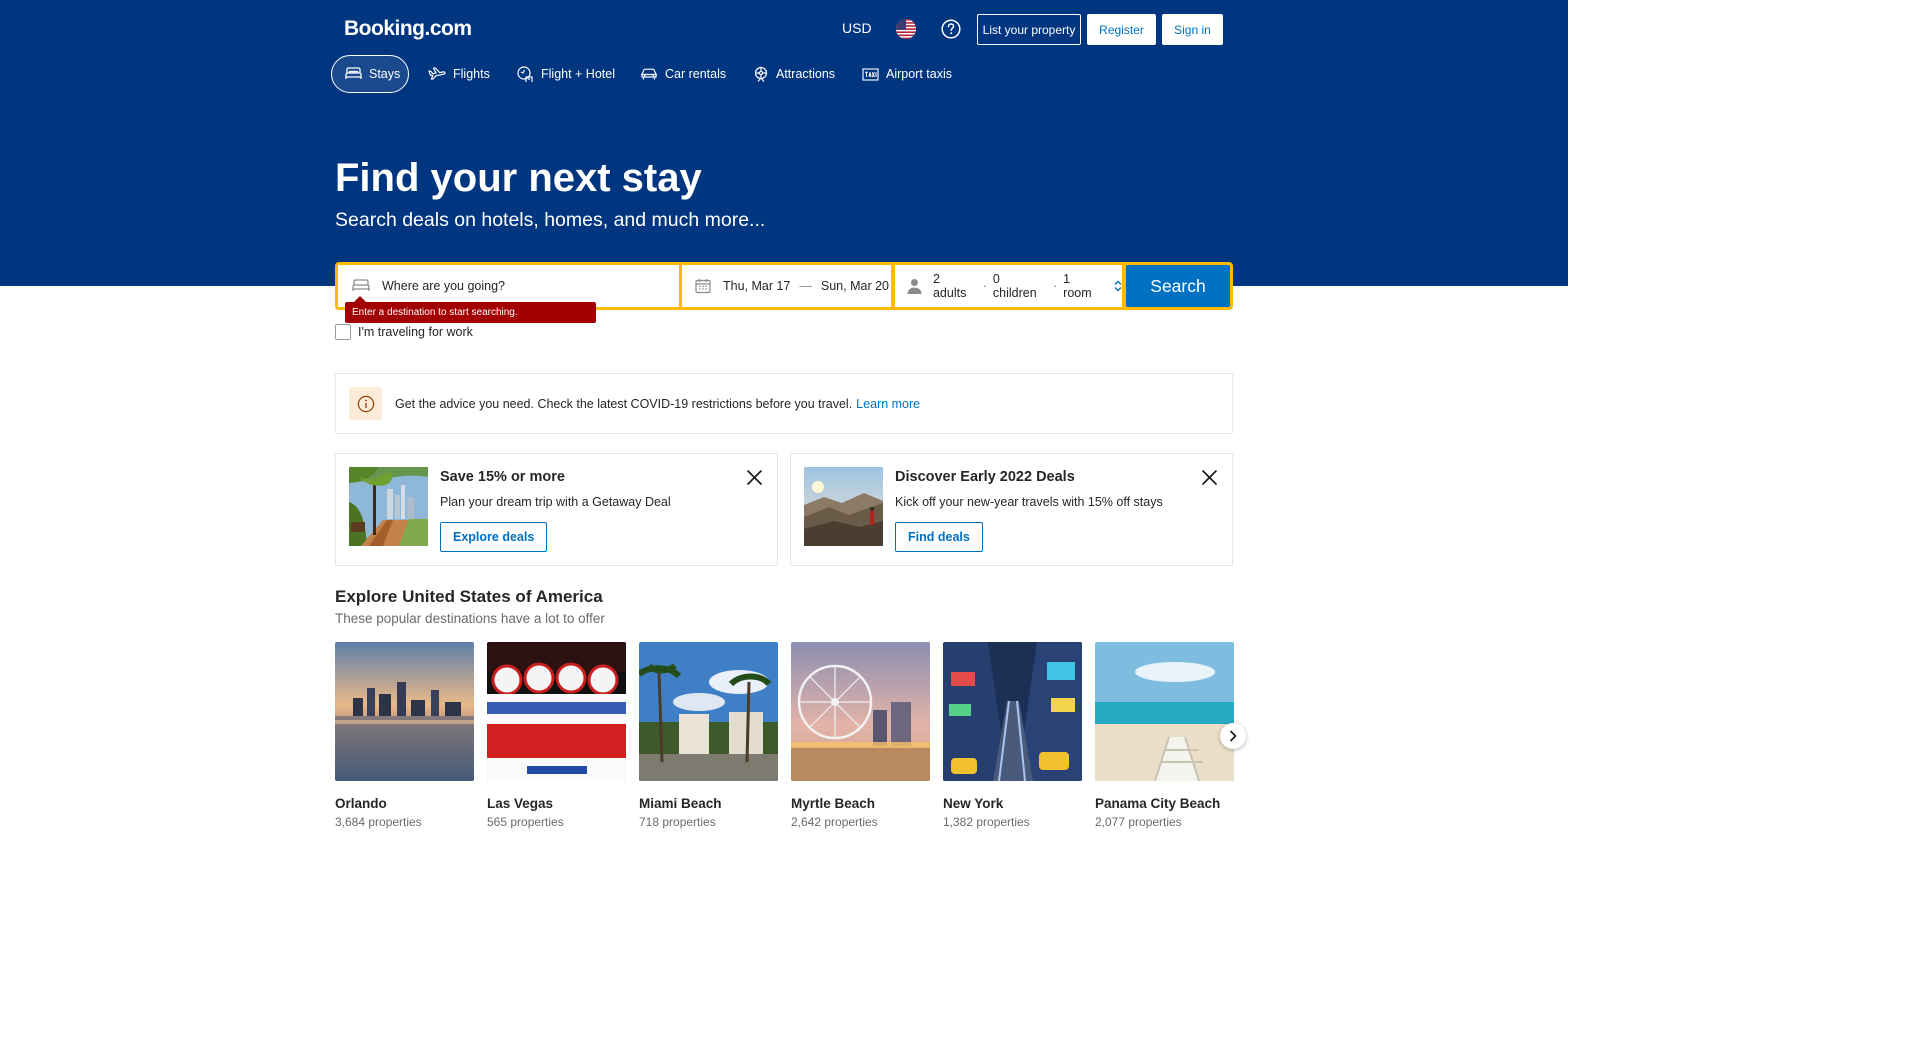 The image size is (1920, 1040). I want to click on destination-name: Myrtle Beach, so click(833, 803).